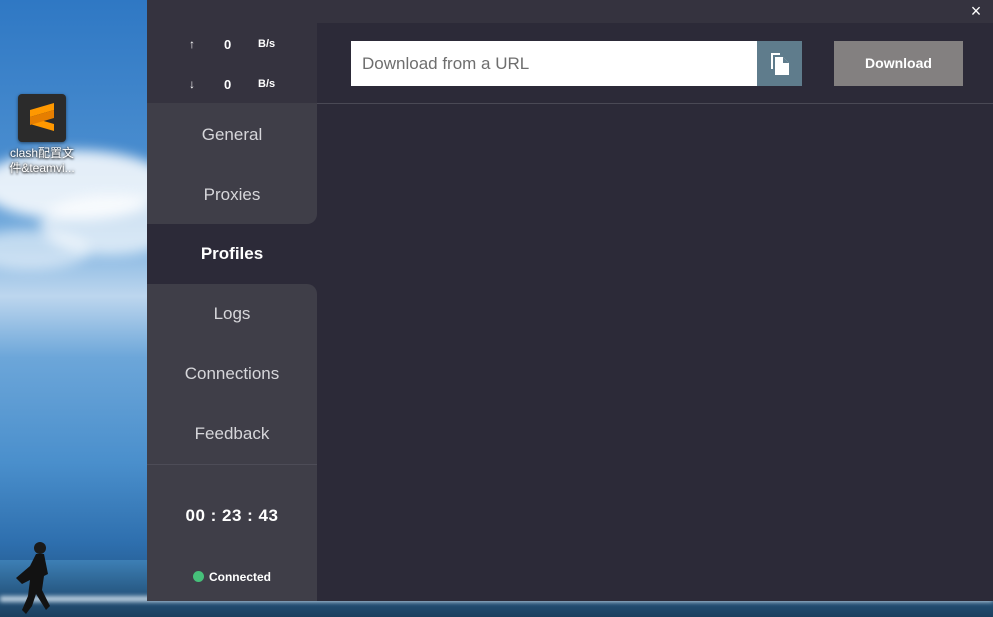 The height and width of the screenshot is (617, 993). I want to click on status-label: Connected, so click(239, 577).